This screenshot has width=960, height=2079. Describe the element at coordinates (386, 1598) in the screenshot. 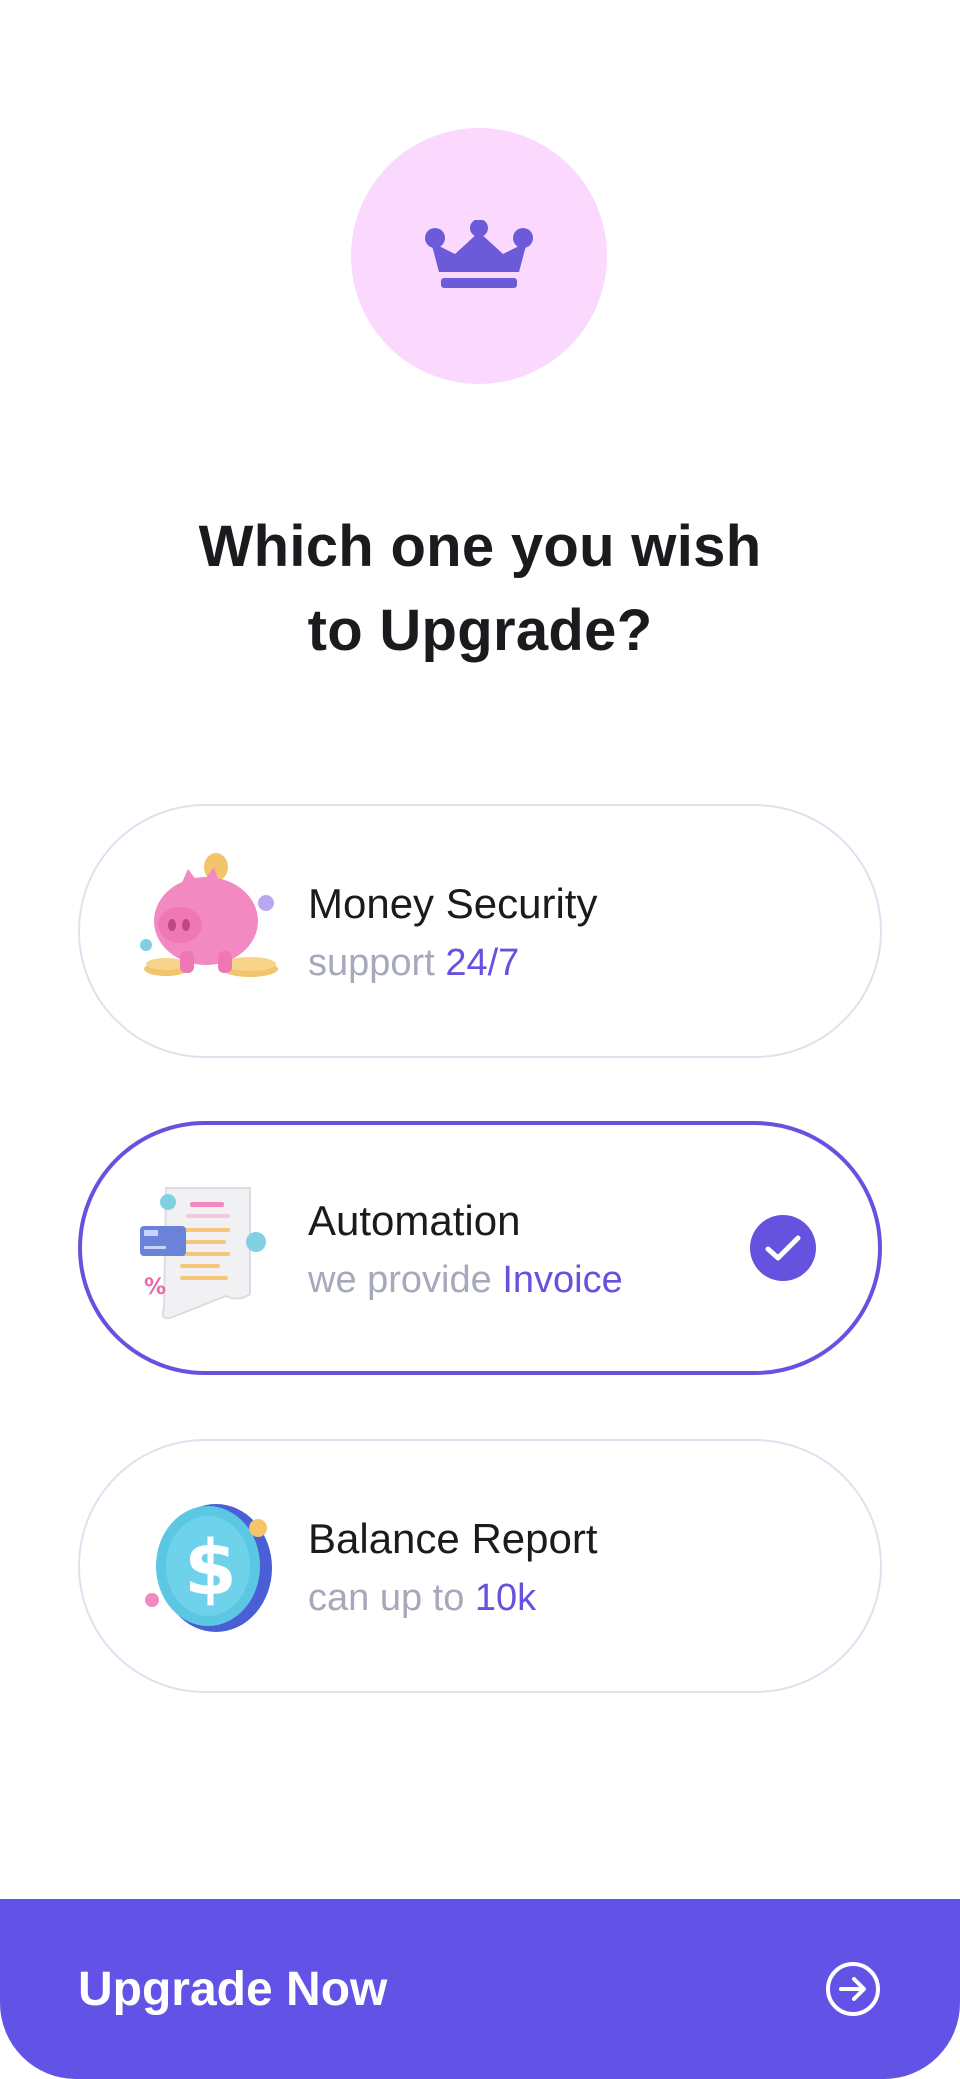

I see `option-subtitle-prefix: can up to` at that location.